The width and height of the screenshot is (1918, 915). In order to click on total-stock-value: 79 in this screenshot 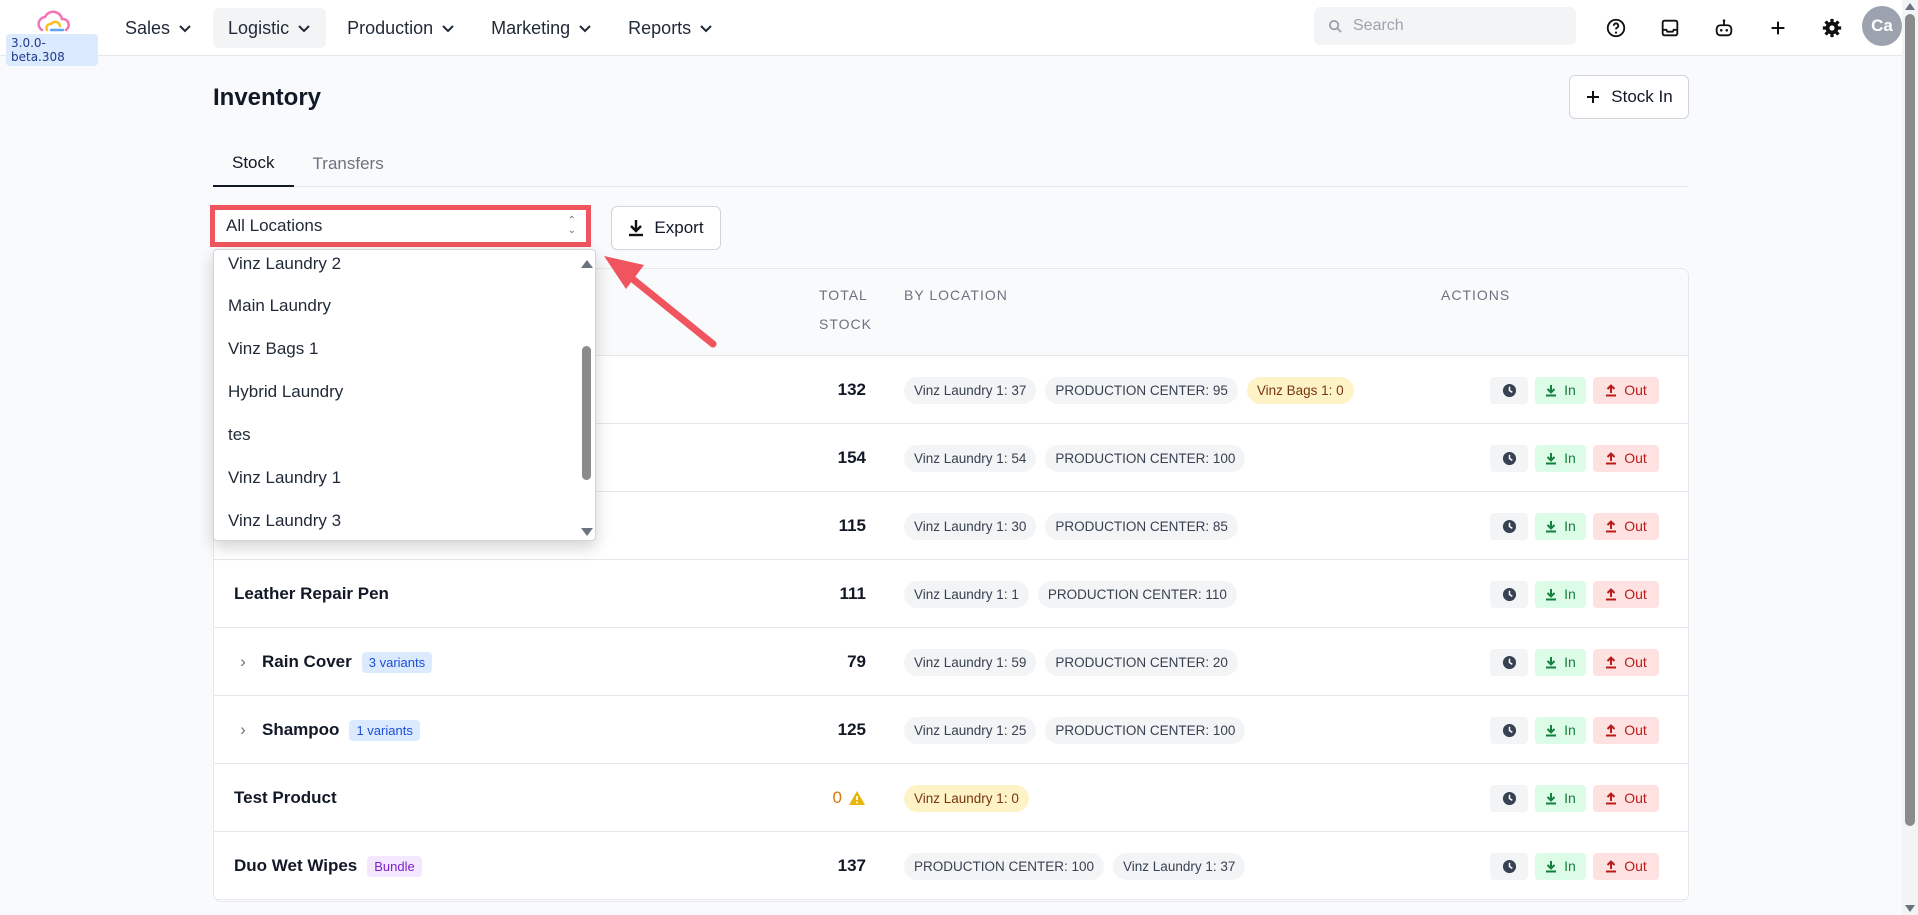, I will do `click(856, 661)`.